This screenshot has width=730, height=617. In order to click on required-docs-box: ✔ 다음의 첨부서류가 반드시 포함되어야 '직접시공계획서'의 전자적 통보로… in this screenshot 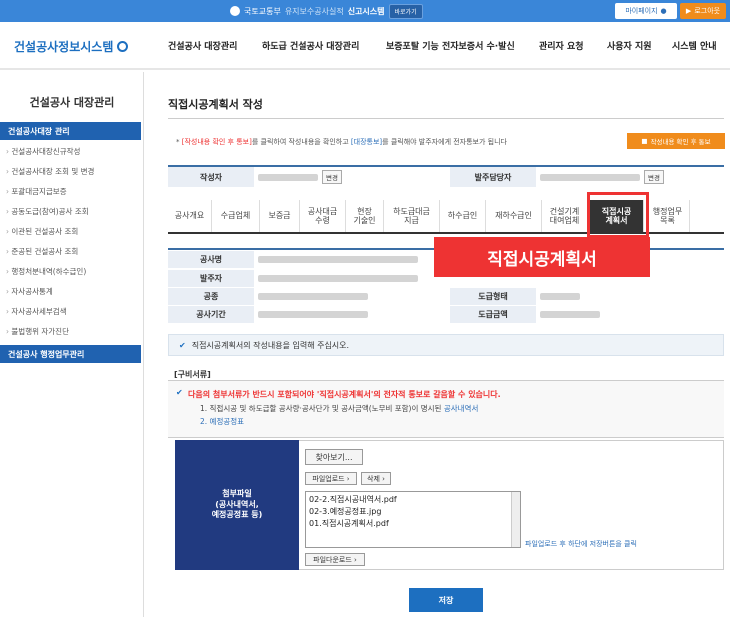, I will do `click(446, 409)`.